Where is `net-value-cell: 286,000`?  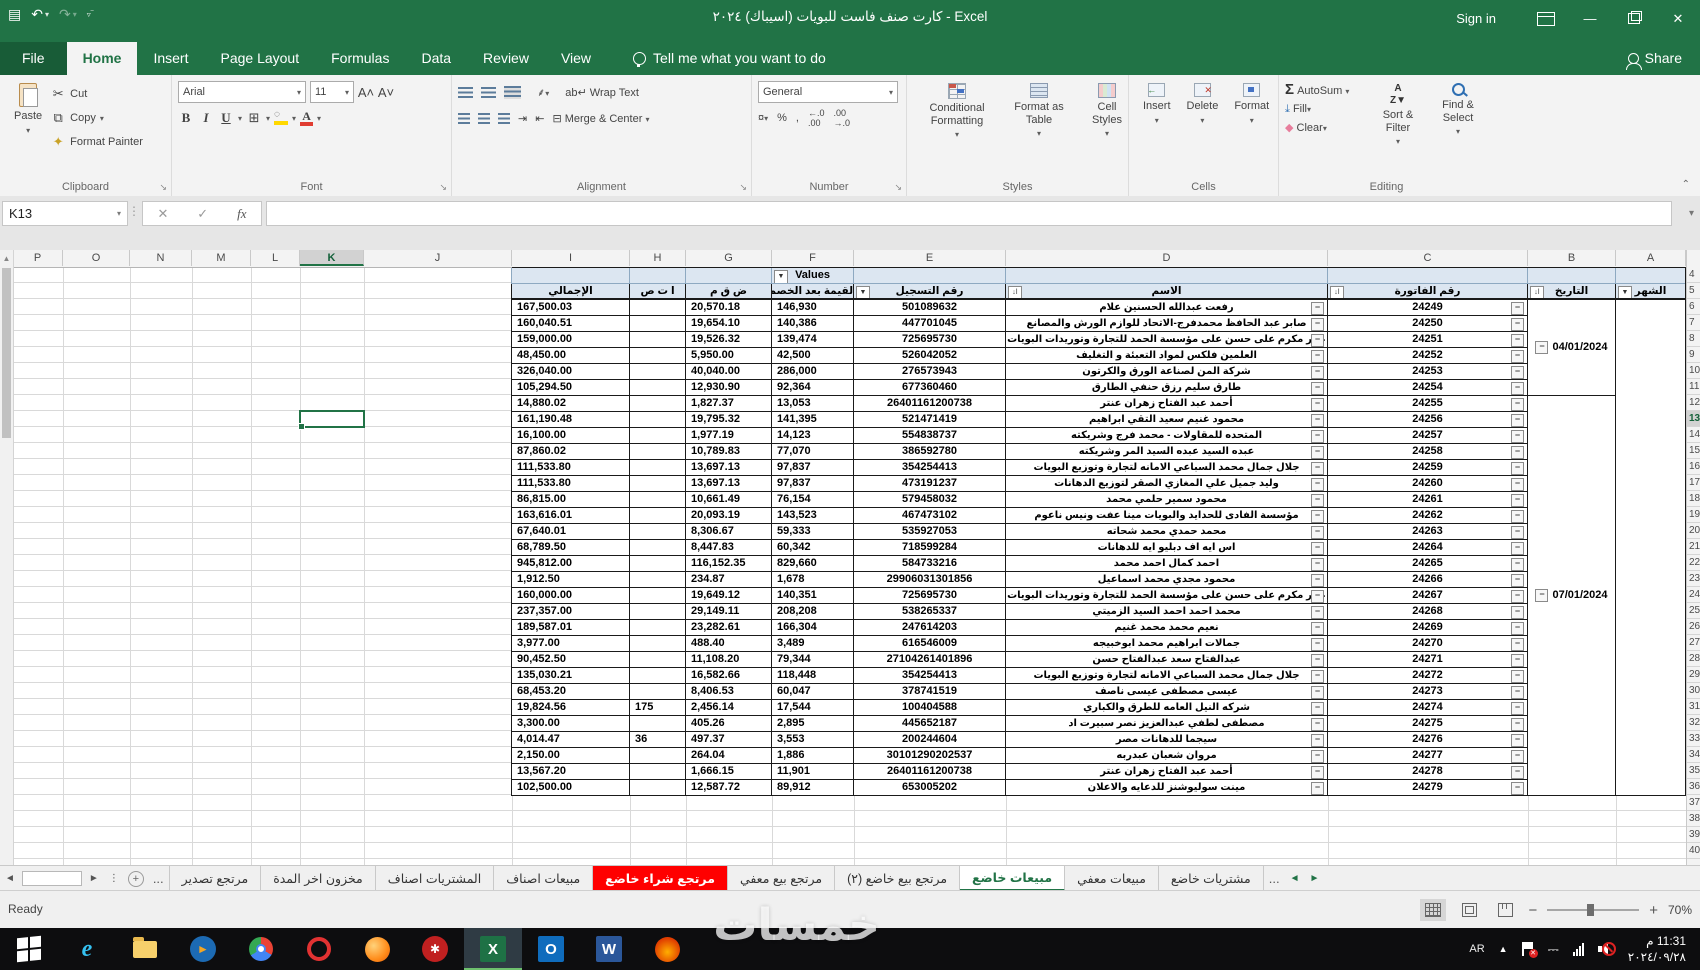
net-value-cell: 286,000 is located at coordinates (812, 372).